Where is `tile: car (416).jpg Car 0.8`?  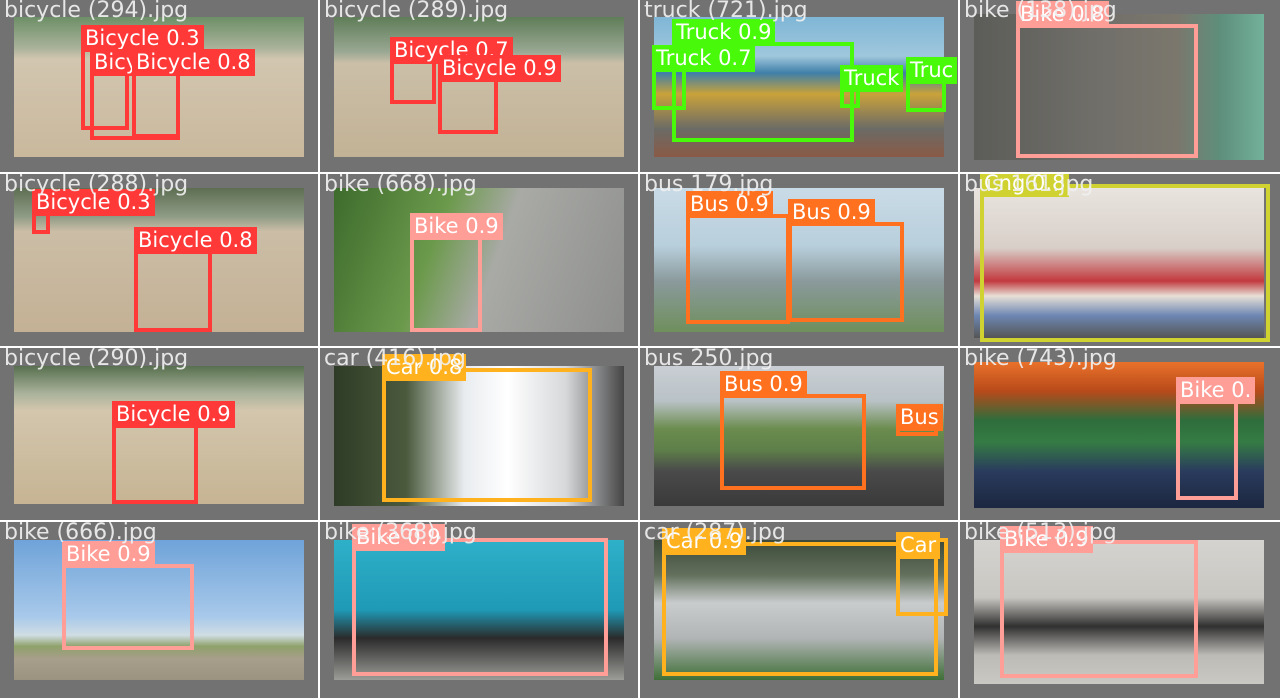
tile: car (416).jpg Car 0.8 is located at coordinates (479, 434).